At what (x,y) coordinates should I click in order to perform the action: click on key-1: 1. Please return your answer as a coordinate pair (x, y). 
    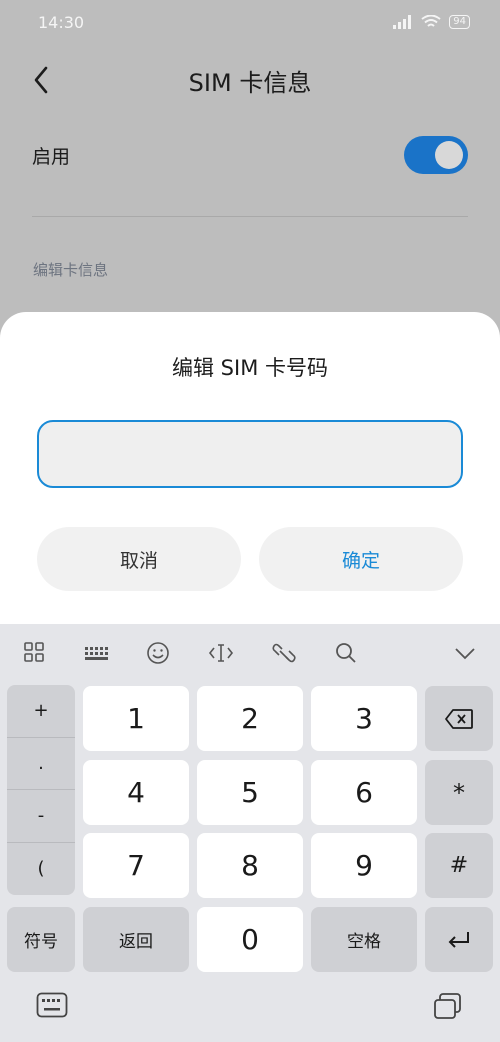
    Looking at the image, I should click on (136, 718).